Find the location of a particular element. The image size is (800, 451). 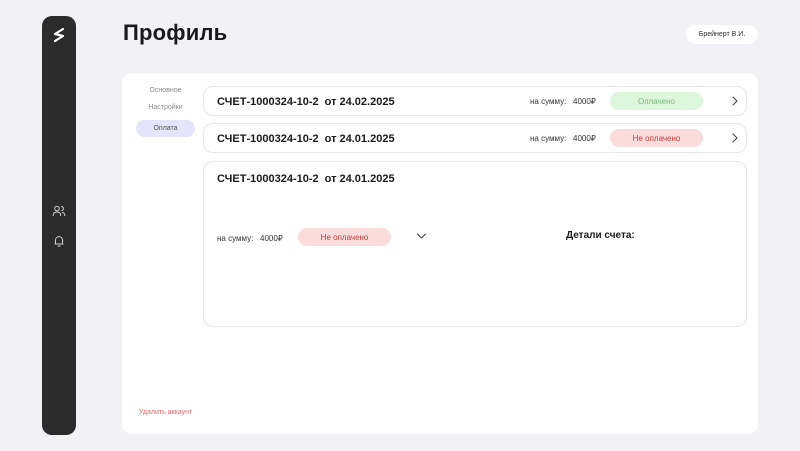

brand-logo-icon is located at coordinates (59, 35).